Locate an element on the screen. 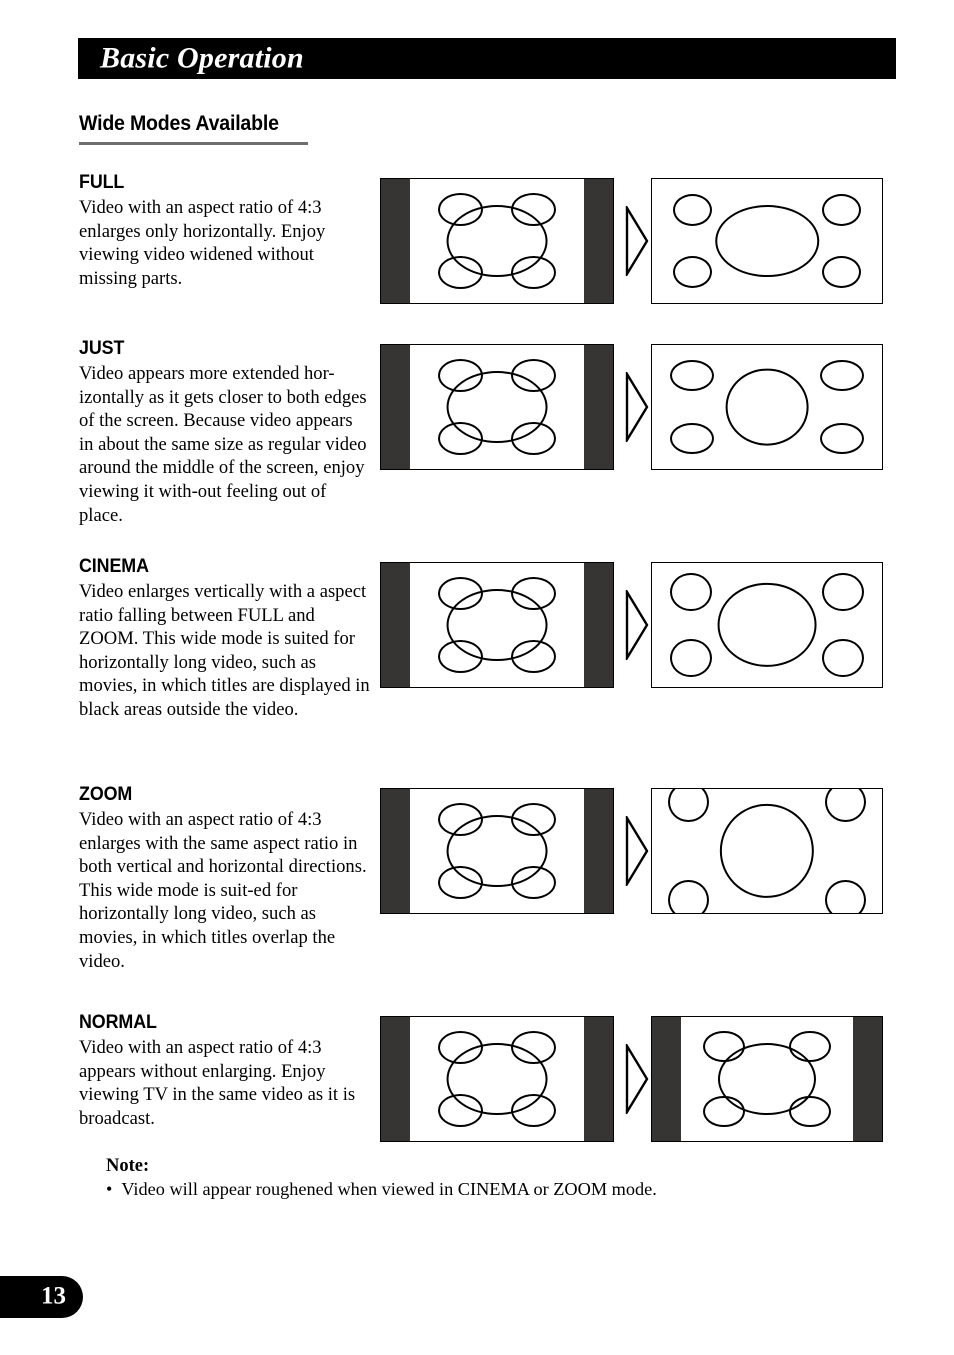 This screenshot has height=1355, width=954. mode-title-zoom: ZOOM is located at coordinates (106, 794).